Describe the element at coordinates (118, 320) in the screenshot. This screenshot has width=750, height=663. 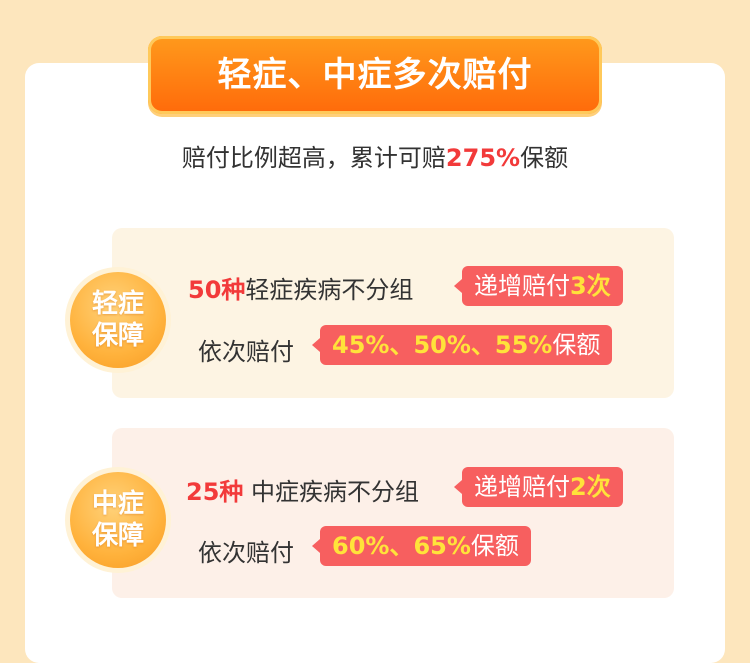
I see `mild-illness-badge: 轻症 保障` at that location.